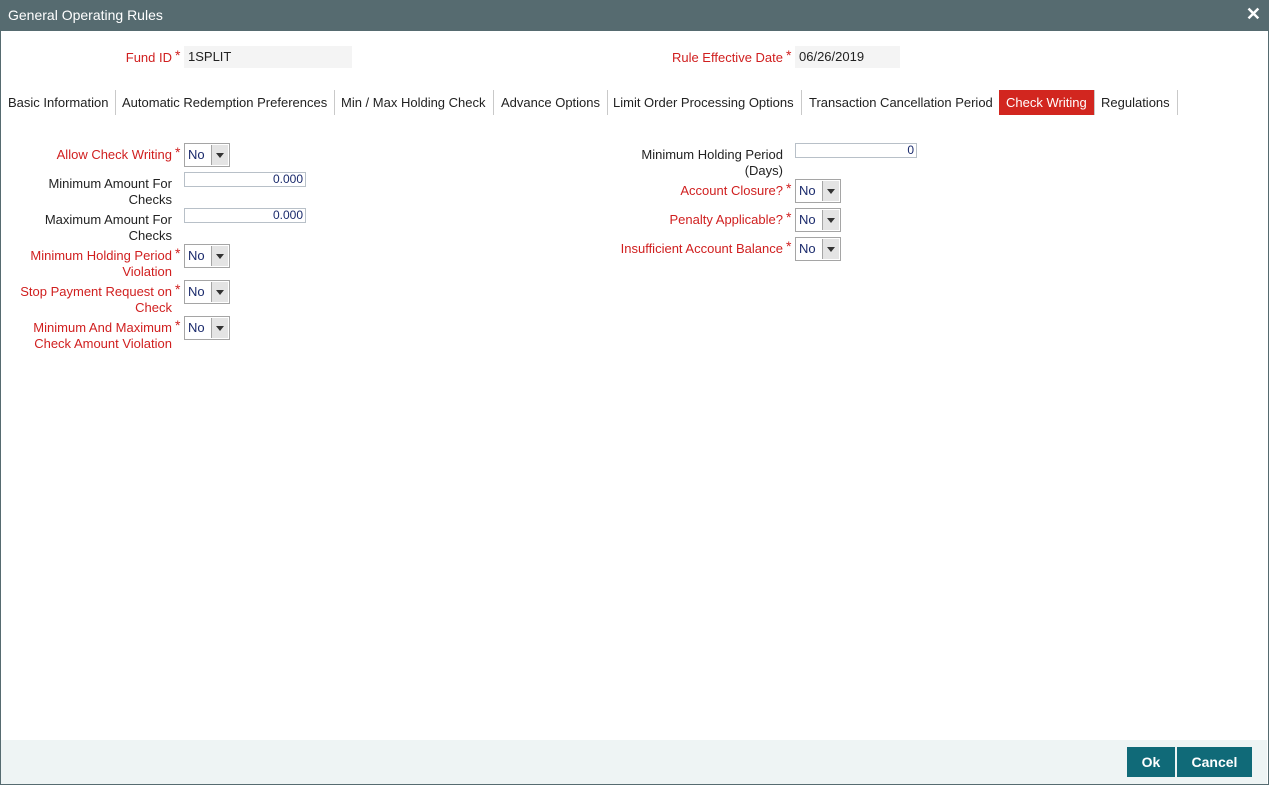 The height and width of the screenshot is (786, 1269). Describe the element at coordinates (245, 179) in the screenshot. I see `minimum-amount-input: 0.000` at that location.